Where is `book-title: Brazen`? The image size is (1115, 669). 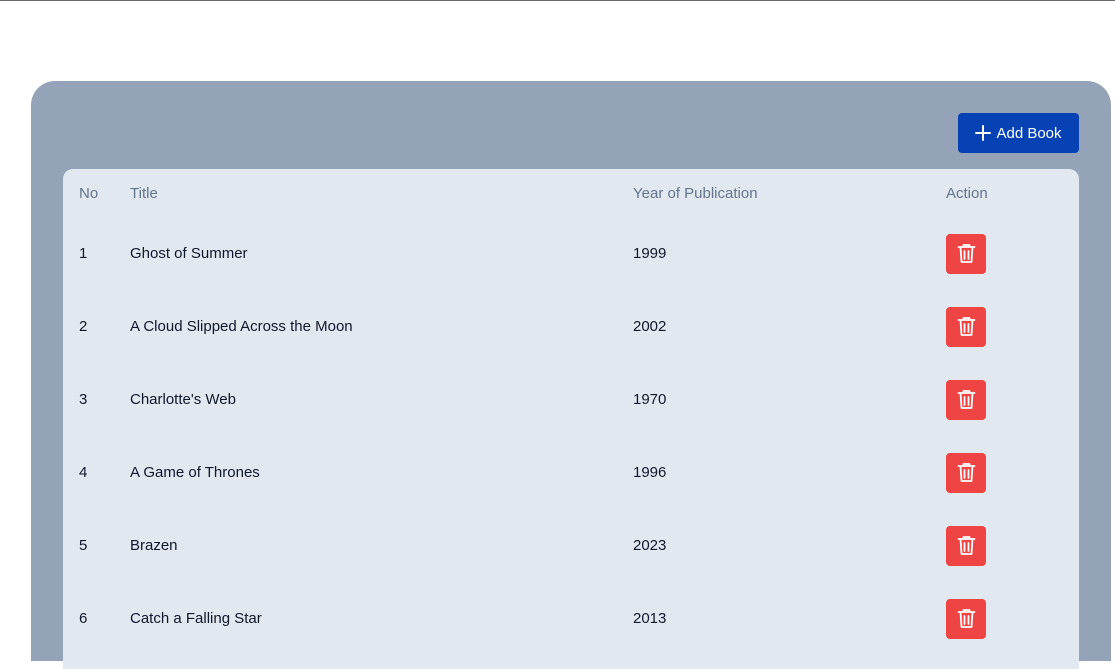 book-title: Brazen is located at coordinates (154, 545).